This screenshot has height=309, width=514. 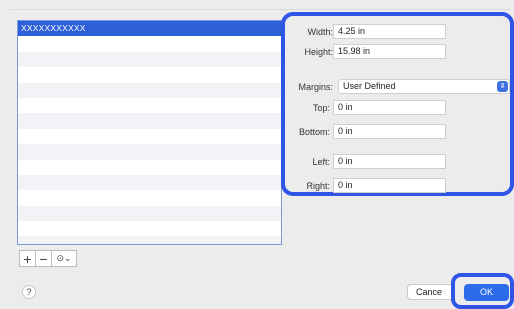 What do you see at coordinates (389, 107) in the screenshot?
I see `top-margin-field: 0 in` at bounding box center [389, 107].